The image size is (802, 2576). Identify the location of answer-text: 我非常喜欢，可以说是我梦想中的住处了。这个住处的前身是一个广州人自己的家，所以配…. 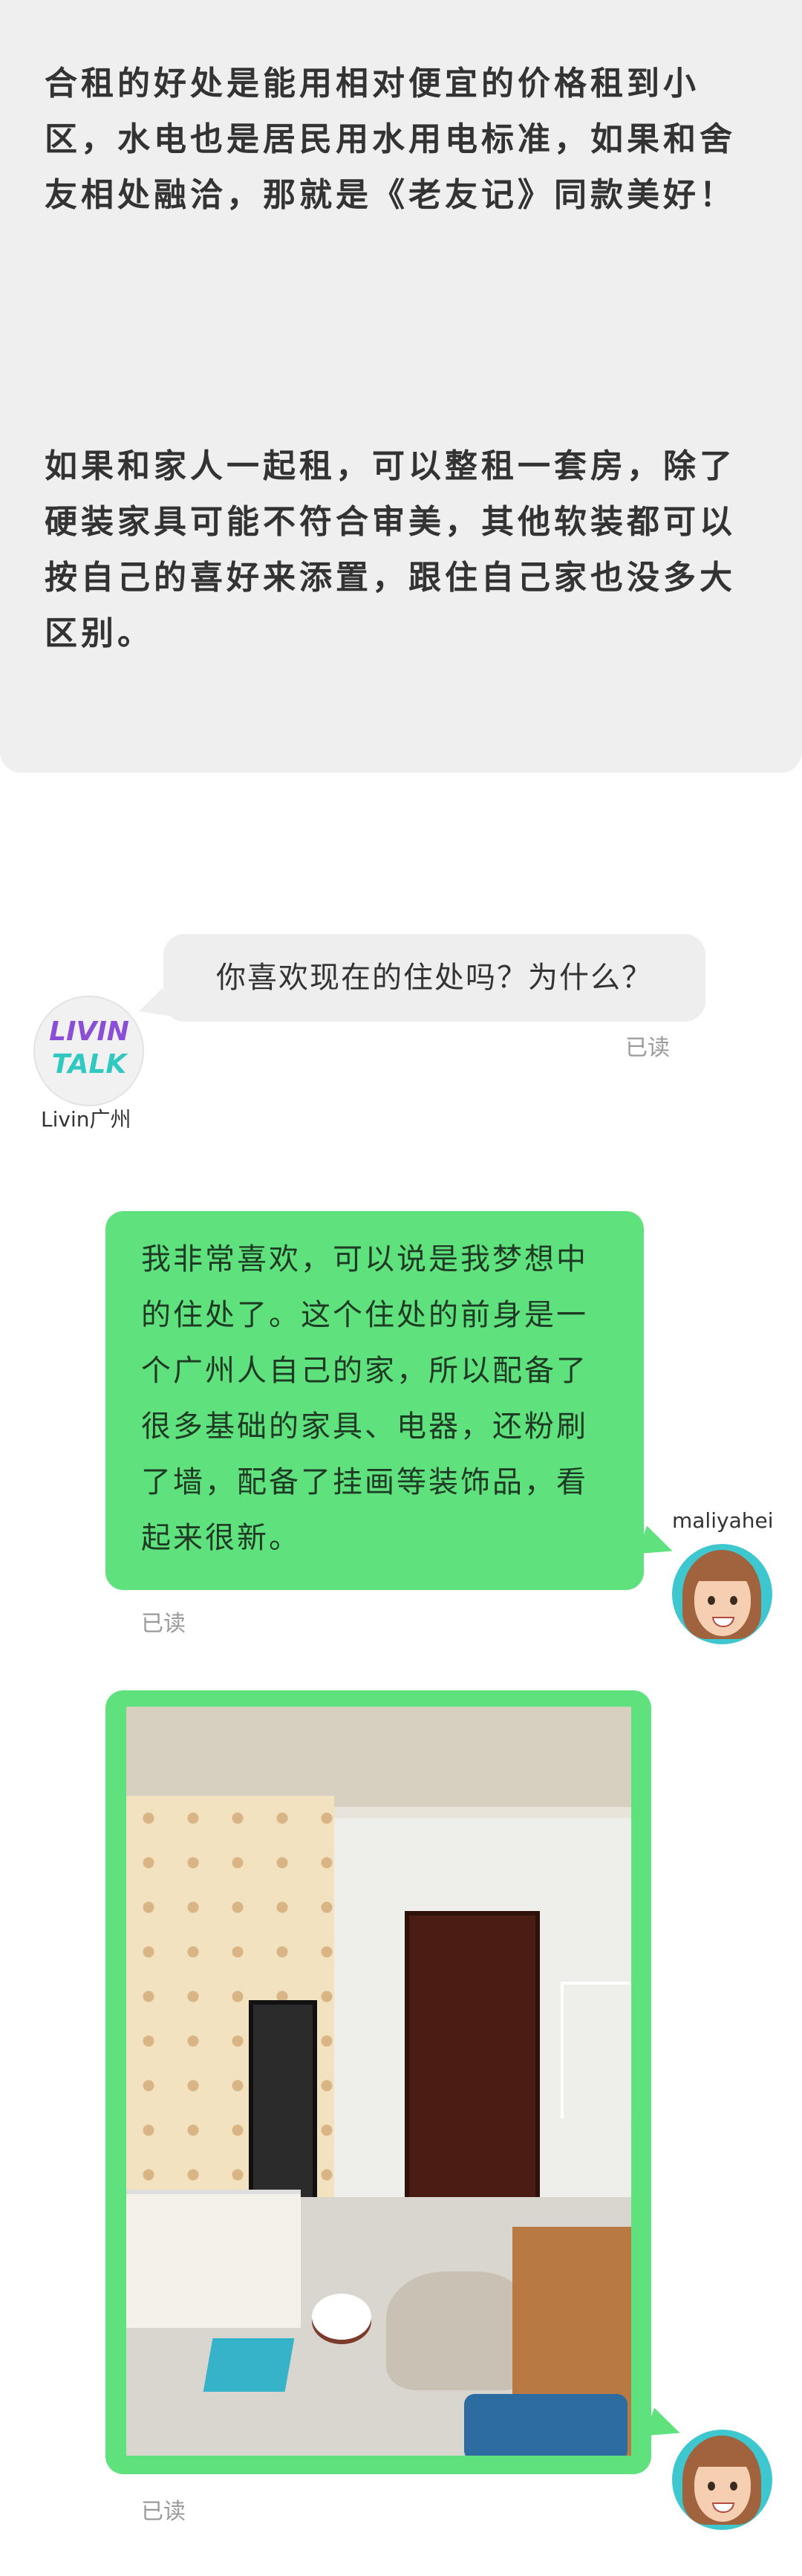
(364, 1398).